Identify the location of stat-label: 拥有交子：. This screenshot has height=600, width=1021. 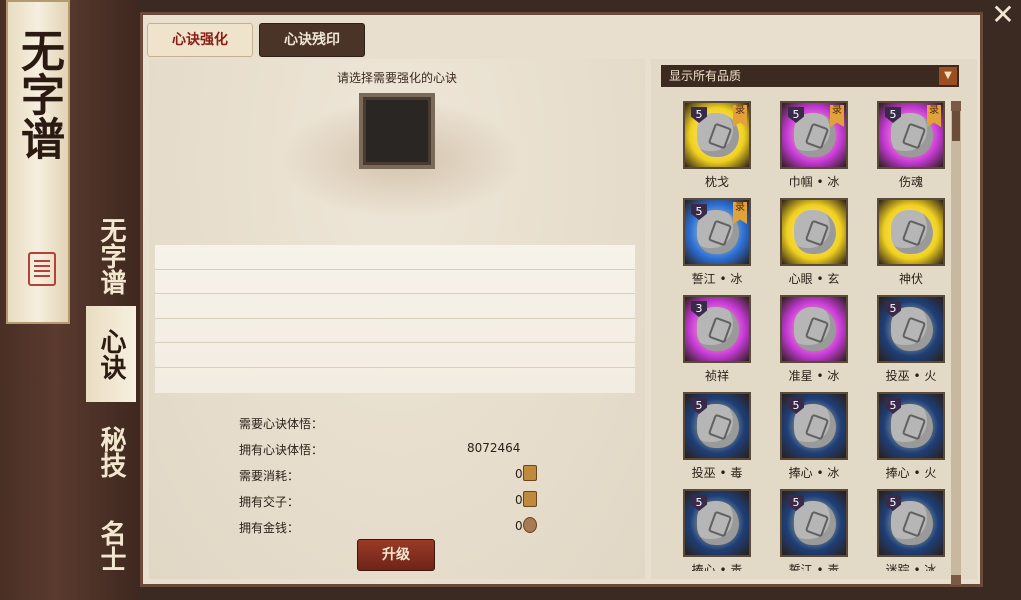
(269, 502).